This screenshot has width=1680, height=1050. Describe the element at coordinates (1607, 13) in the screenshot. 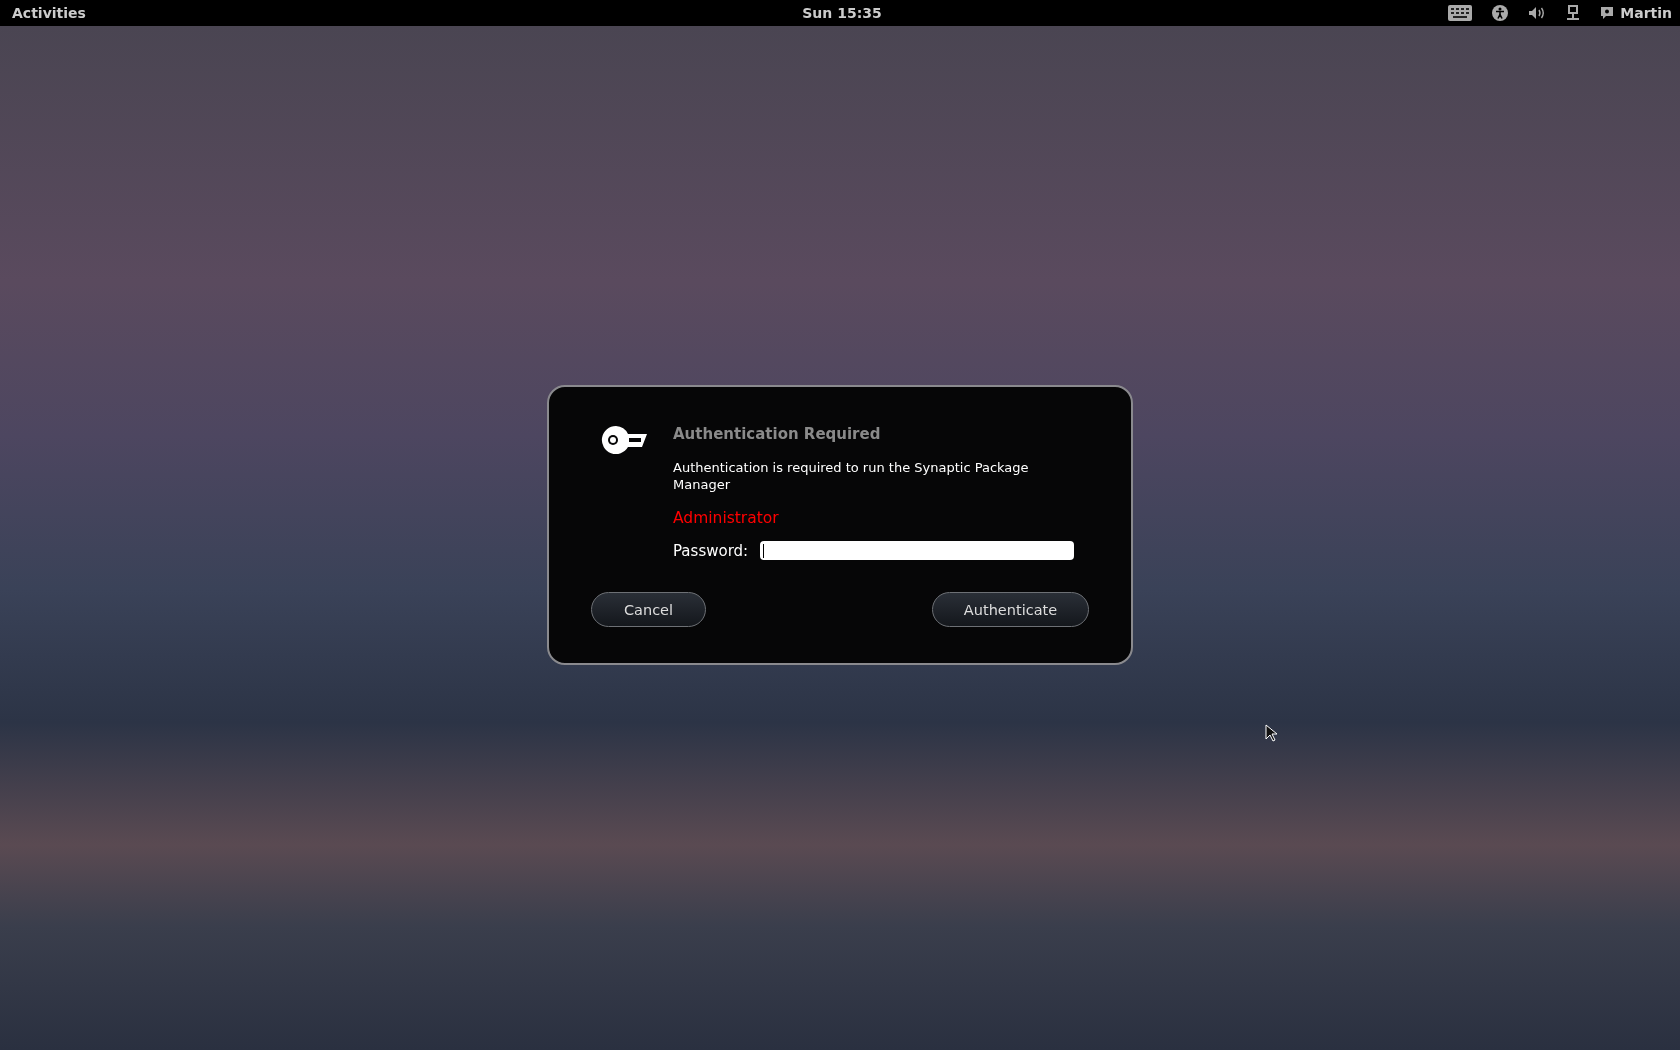

I see `chat-bubble-icon` at that location.